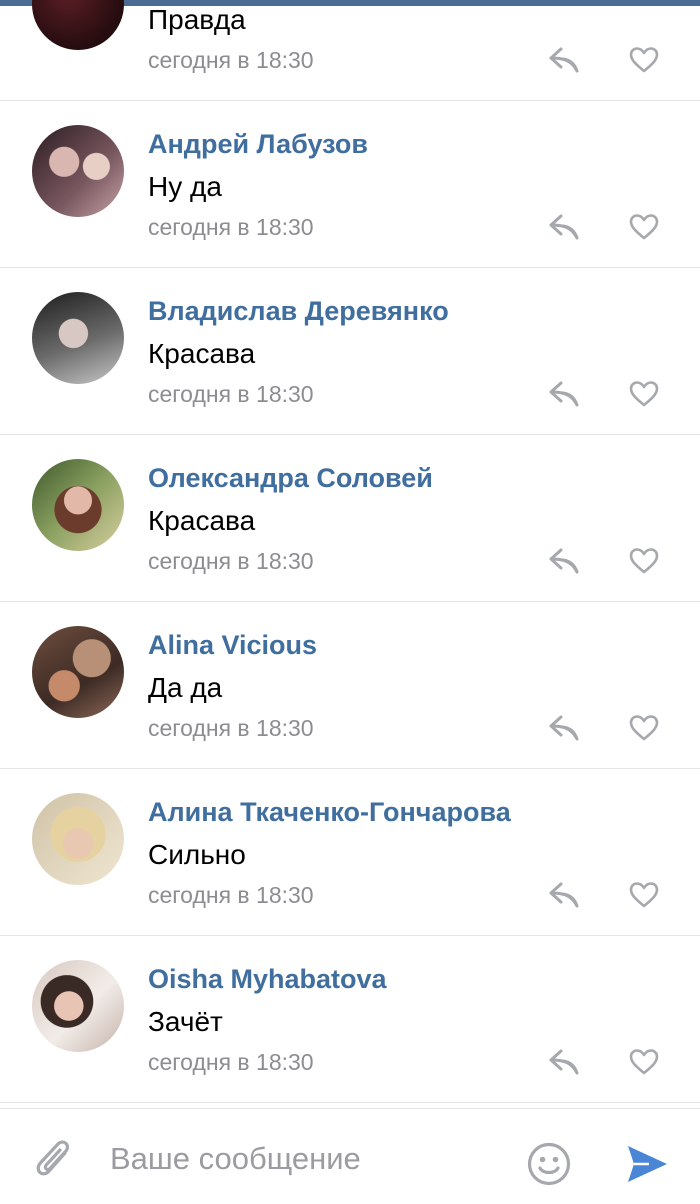 This screenshot has height=1204, width=700. I want to click on comment-text: Правда, so click(197, 19).